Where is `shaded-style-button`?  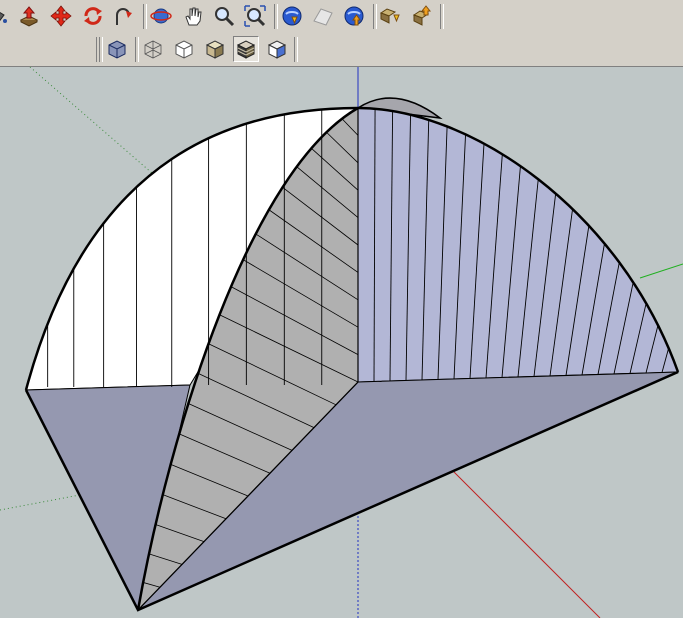 shaded-style-button is located at coordinates (215, 49).